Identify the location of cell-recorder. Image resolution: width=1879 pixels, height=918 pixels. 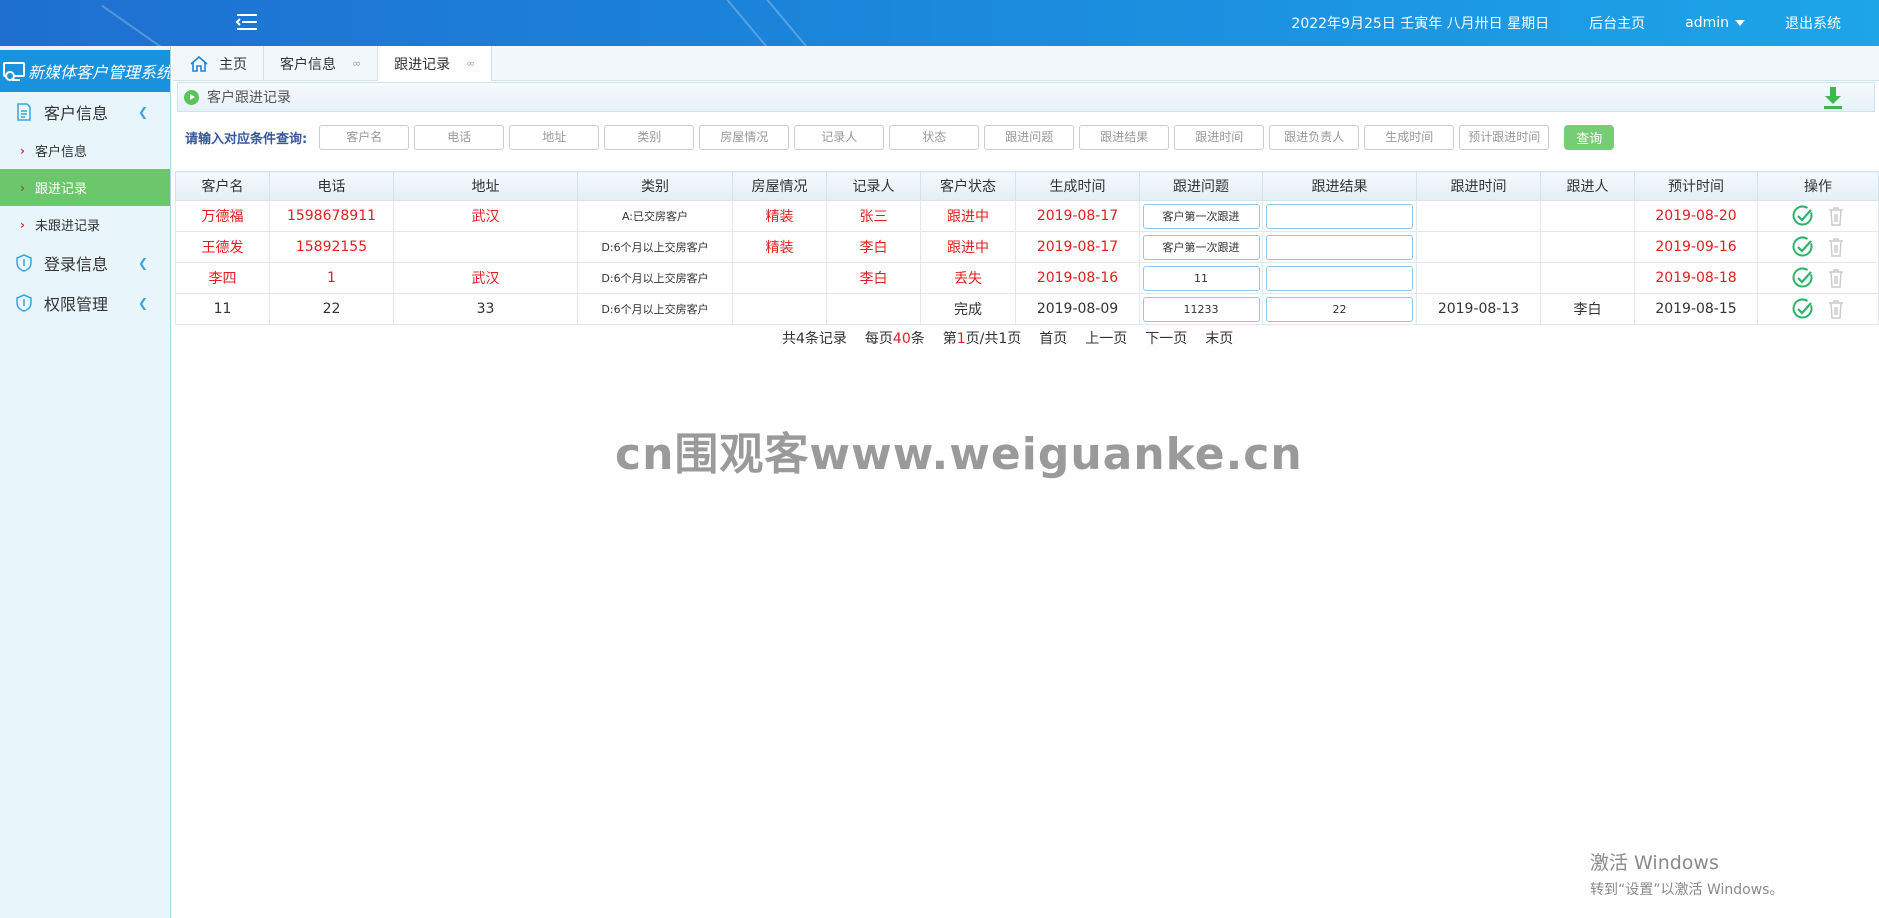
(873, 309).